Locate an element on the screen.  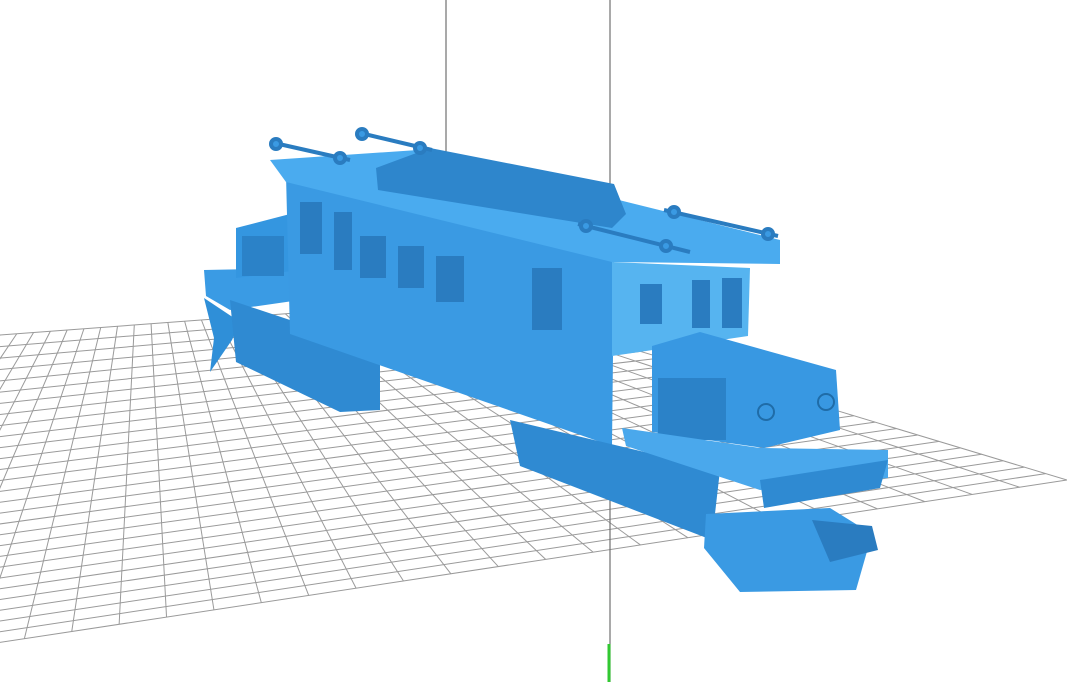
left-bonnet-vent is located at coordinates (263, 256).